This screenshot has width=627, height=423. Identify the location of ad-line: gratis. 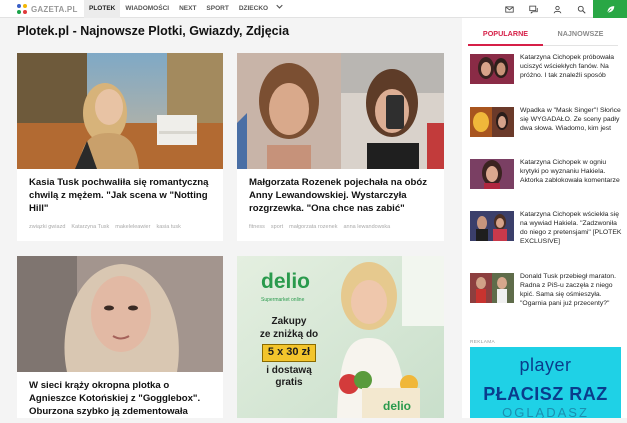
(289, 383).